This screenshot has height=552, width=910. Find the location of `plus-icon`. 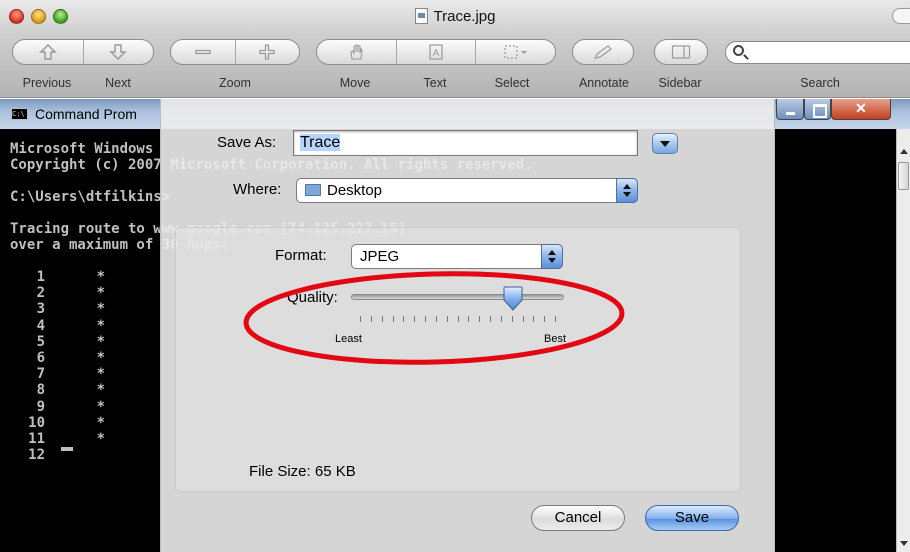

plus-icon is located at coordinates (267, 52).